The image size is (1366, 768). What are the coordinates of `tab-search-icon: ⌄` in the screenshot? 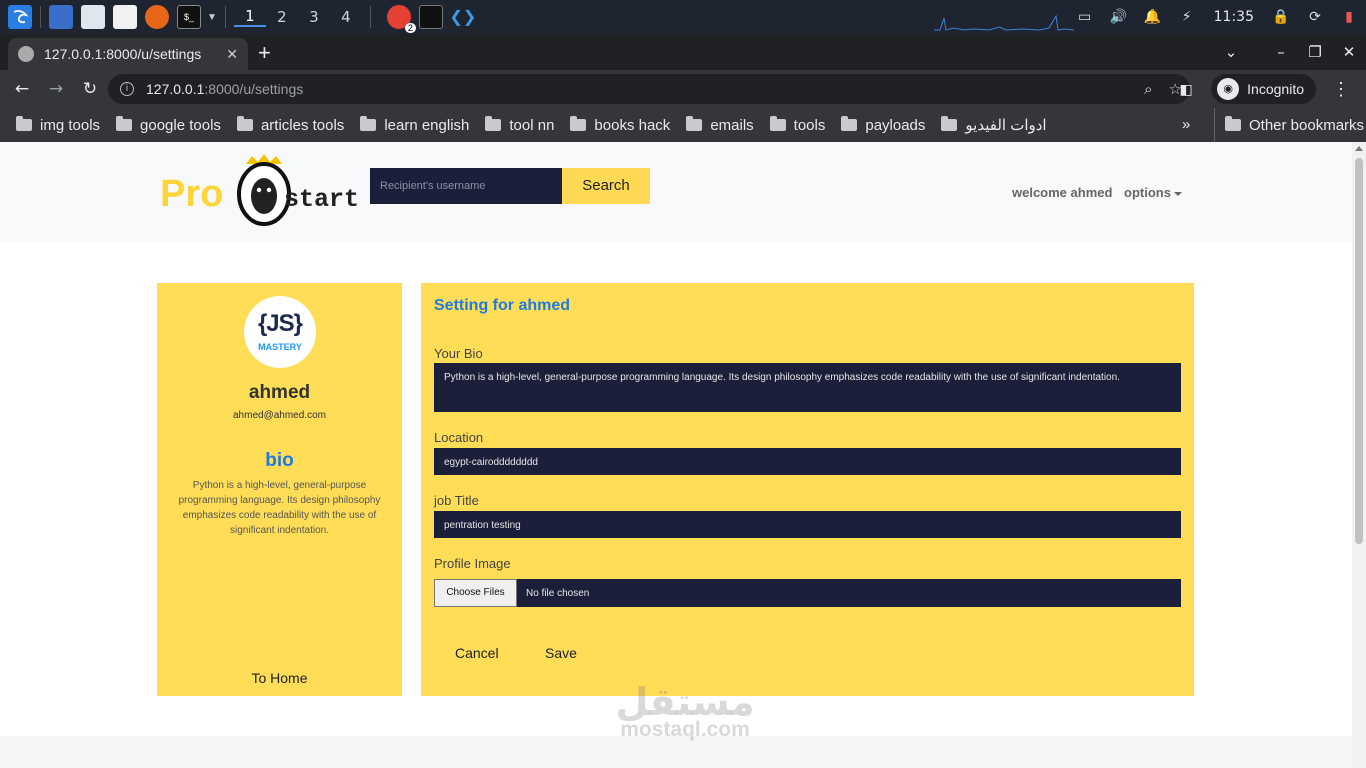 It's located at (1231, 52).